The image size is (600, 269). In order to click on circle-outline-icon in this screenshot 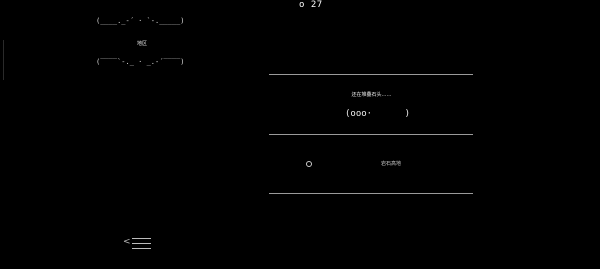, I will do `click(309, 164)`.